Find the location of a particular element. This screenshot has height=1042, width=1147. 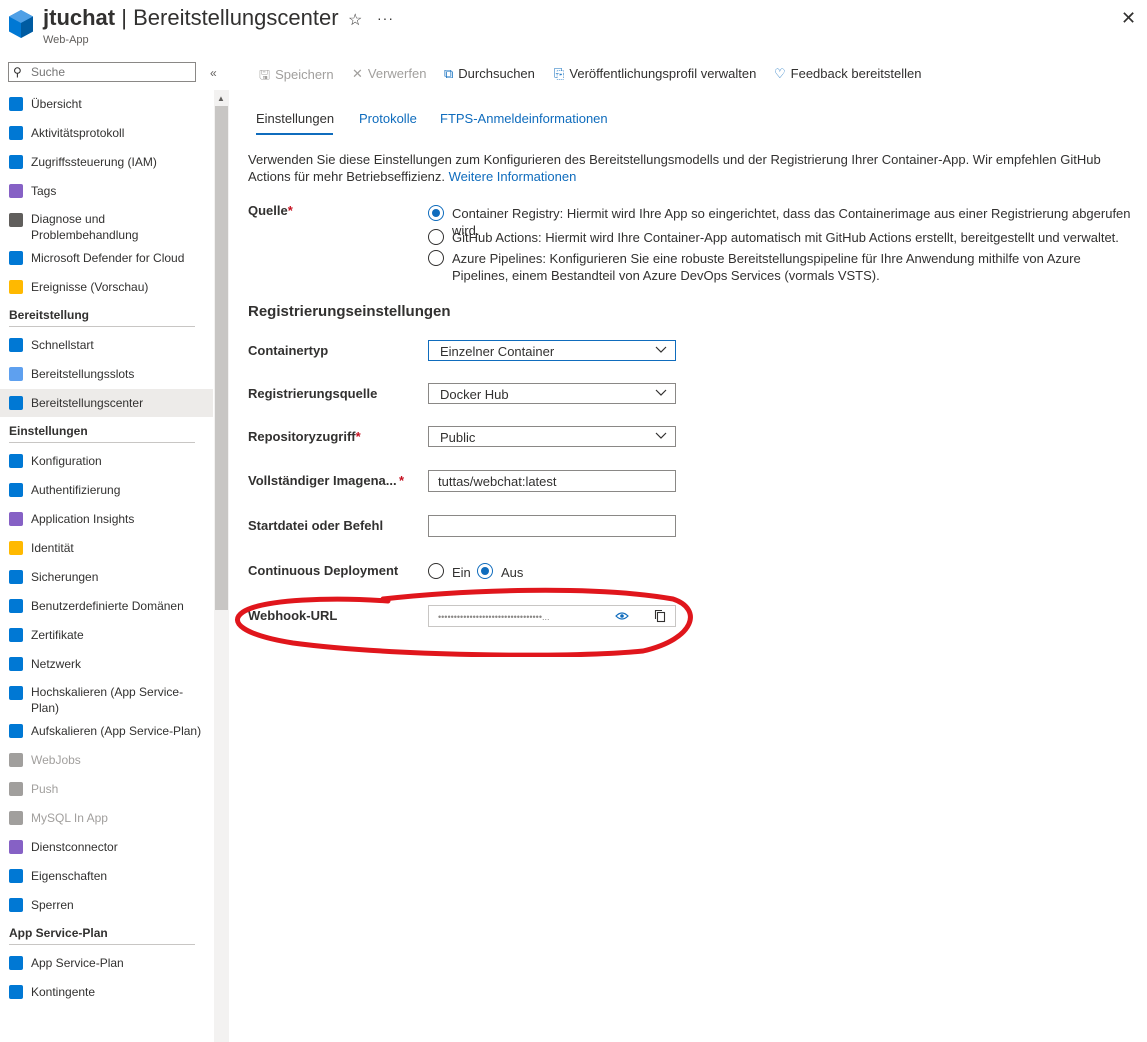

sidebar-section-title: App Service-Plan is located at coordinates (58, 933).